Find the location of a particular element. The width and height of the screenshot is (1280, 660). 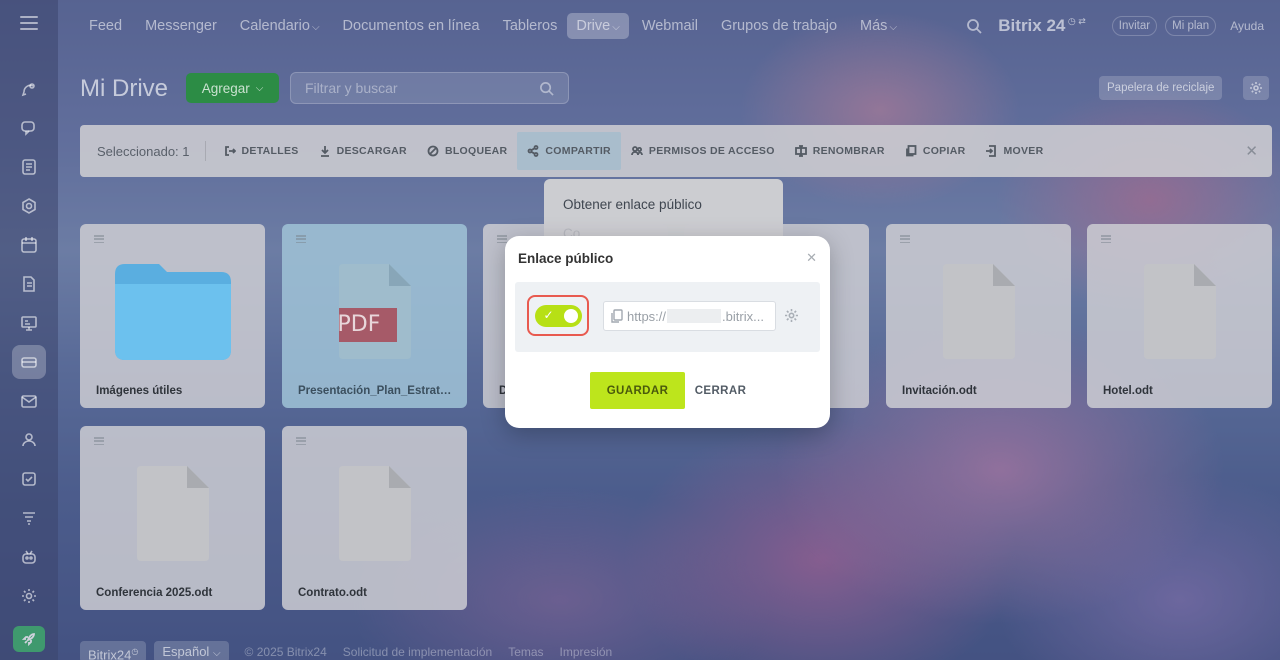

file-card: Contrato.odt is located at coordinates (374, 518).